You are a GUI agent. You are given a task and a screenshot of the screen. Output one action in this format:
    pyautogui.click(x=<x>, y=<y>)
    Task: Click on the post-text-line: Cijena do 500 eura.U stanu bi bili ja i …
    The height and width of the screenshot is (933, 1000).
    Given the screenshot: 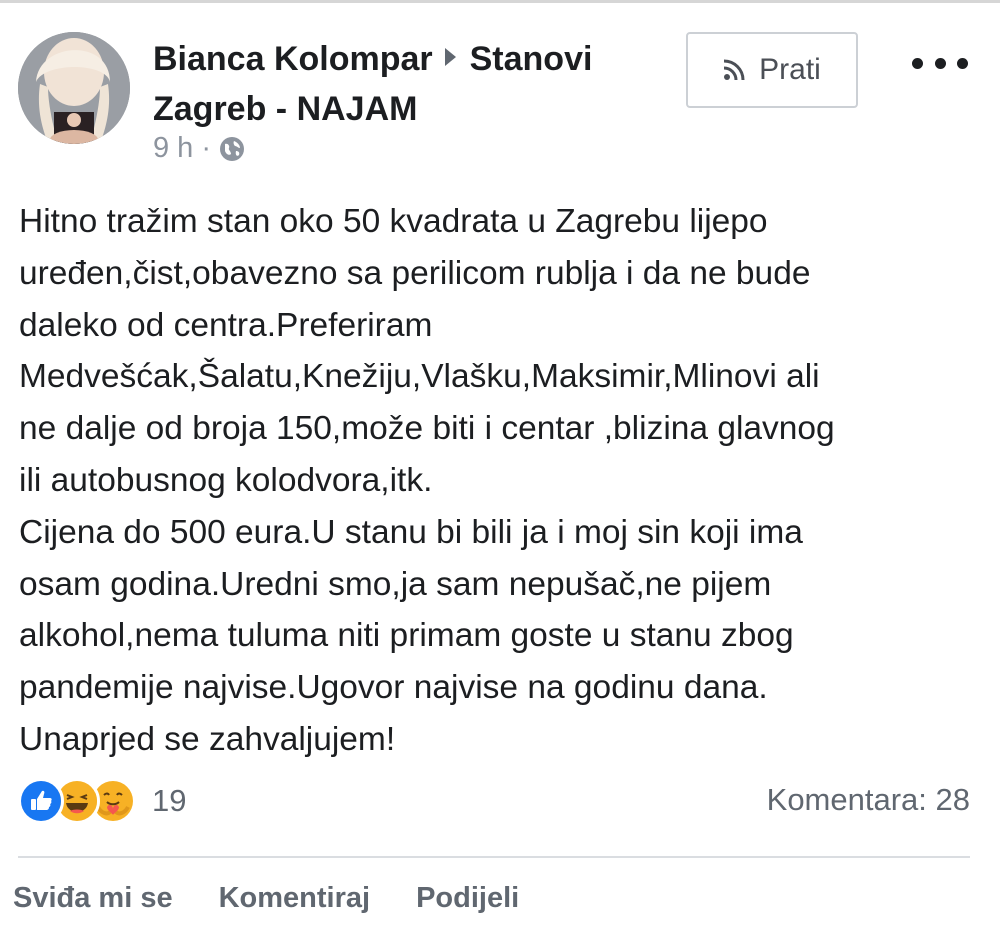 What is the action you would take?
    pyautogui.click(x=411, y=532)
    